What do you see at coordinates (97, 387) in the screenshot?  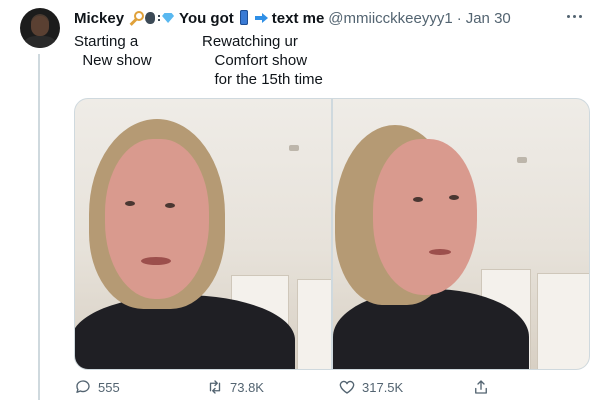 I see `reply-button: 555` at bounding box center [97, 387].